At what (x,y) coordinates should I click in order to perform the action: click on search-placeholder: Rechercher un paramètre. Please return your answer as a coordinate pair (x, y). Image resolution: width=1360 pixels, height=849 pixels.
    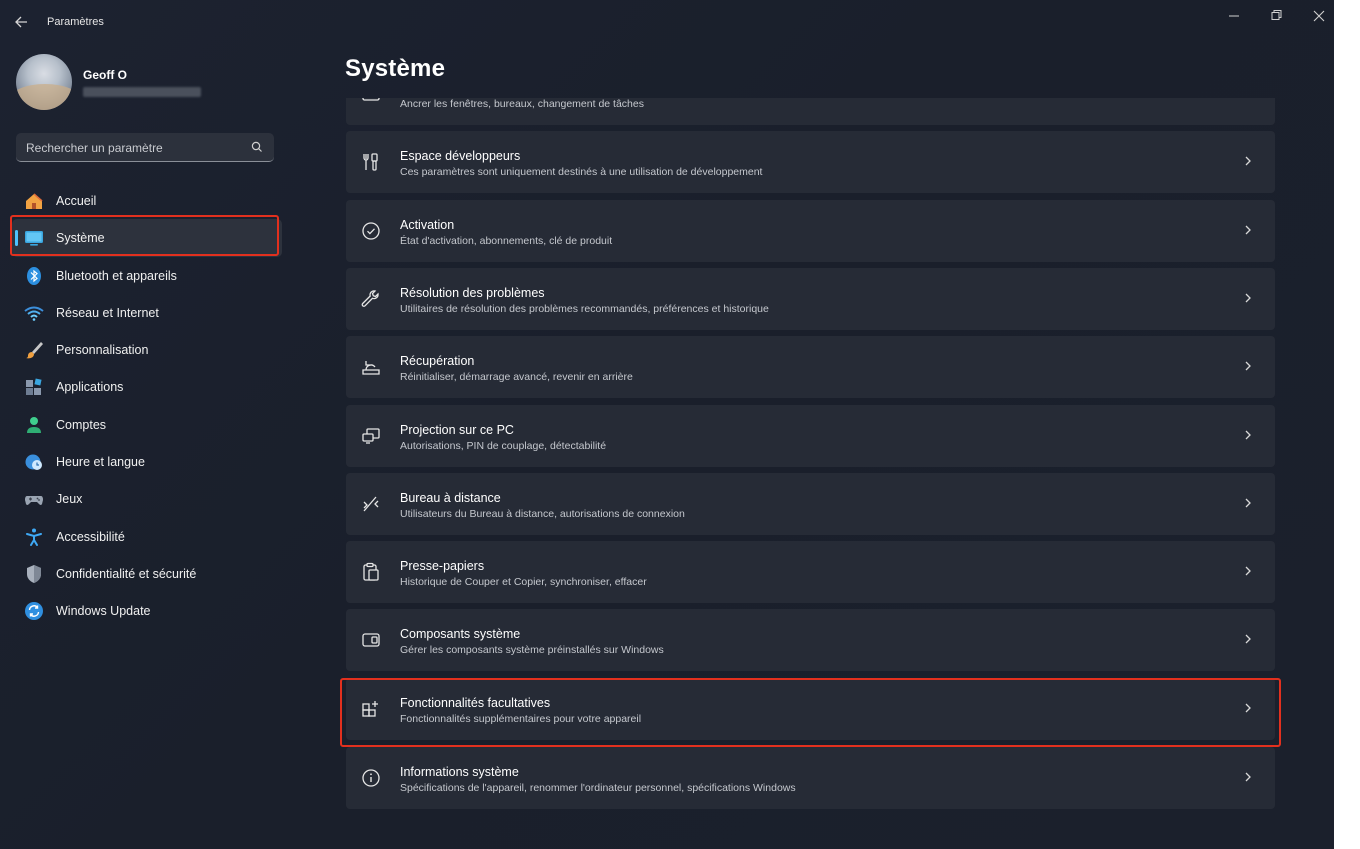
    Looking at the image, I should click on (94, 148).